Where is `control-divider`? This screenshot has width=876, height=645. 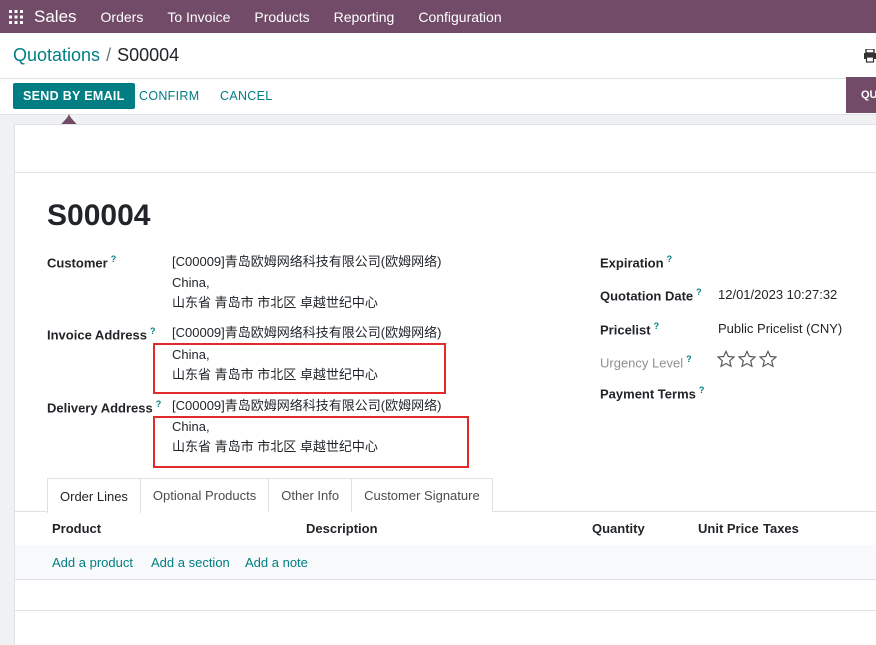 control-divider is located at coordinates (438, 78).